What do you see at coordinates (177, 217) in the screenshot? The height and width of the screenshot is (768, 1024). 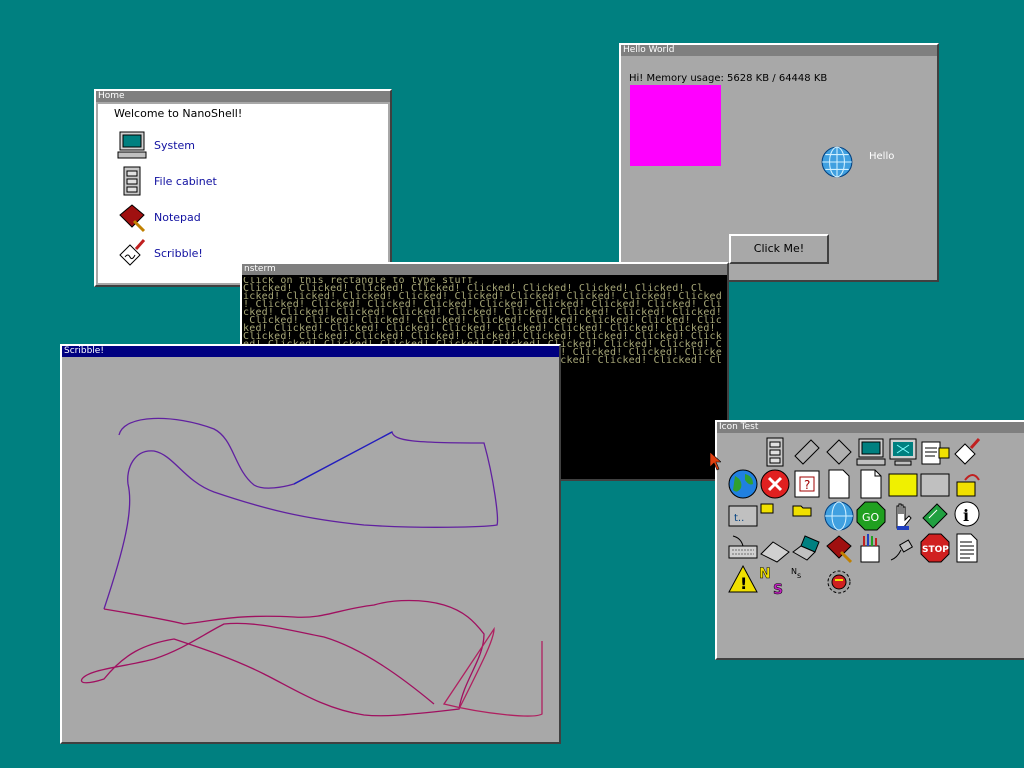 I see `launch-label-notepad: Notepad` at bounding box center [177, 217].